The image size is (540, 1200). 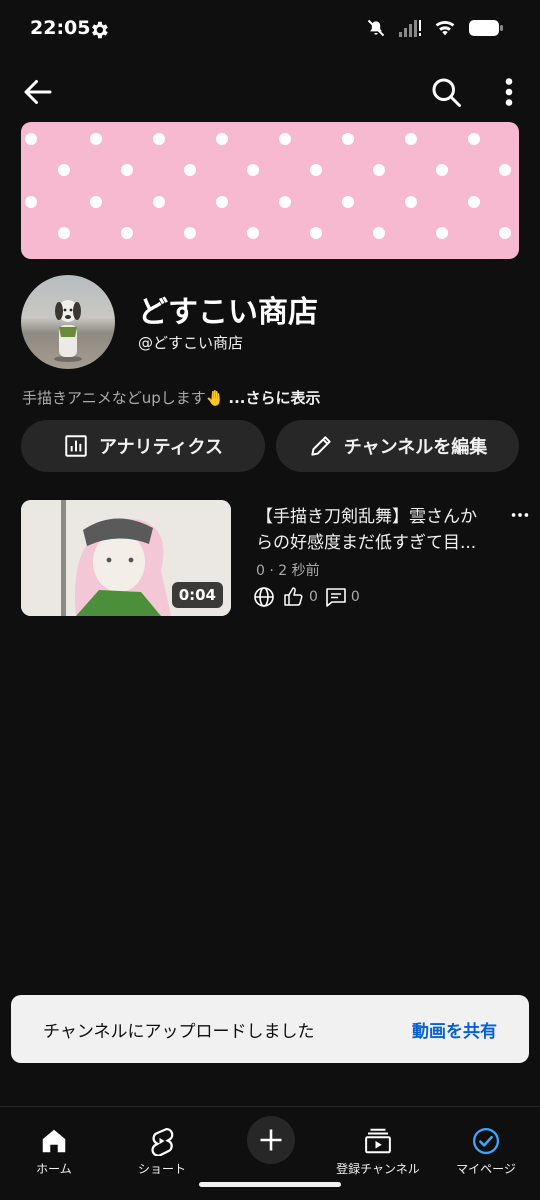 I want to click on channel-handle: @どすこい商店, so click(x=191, y=343).